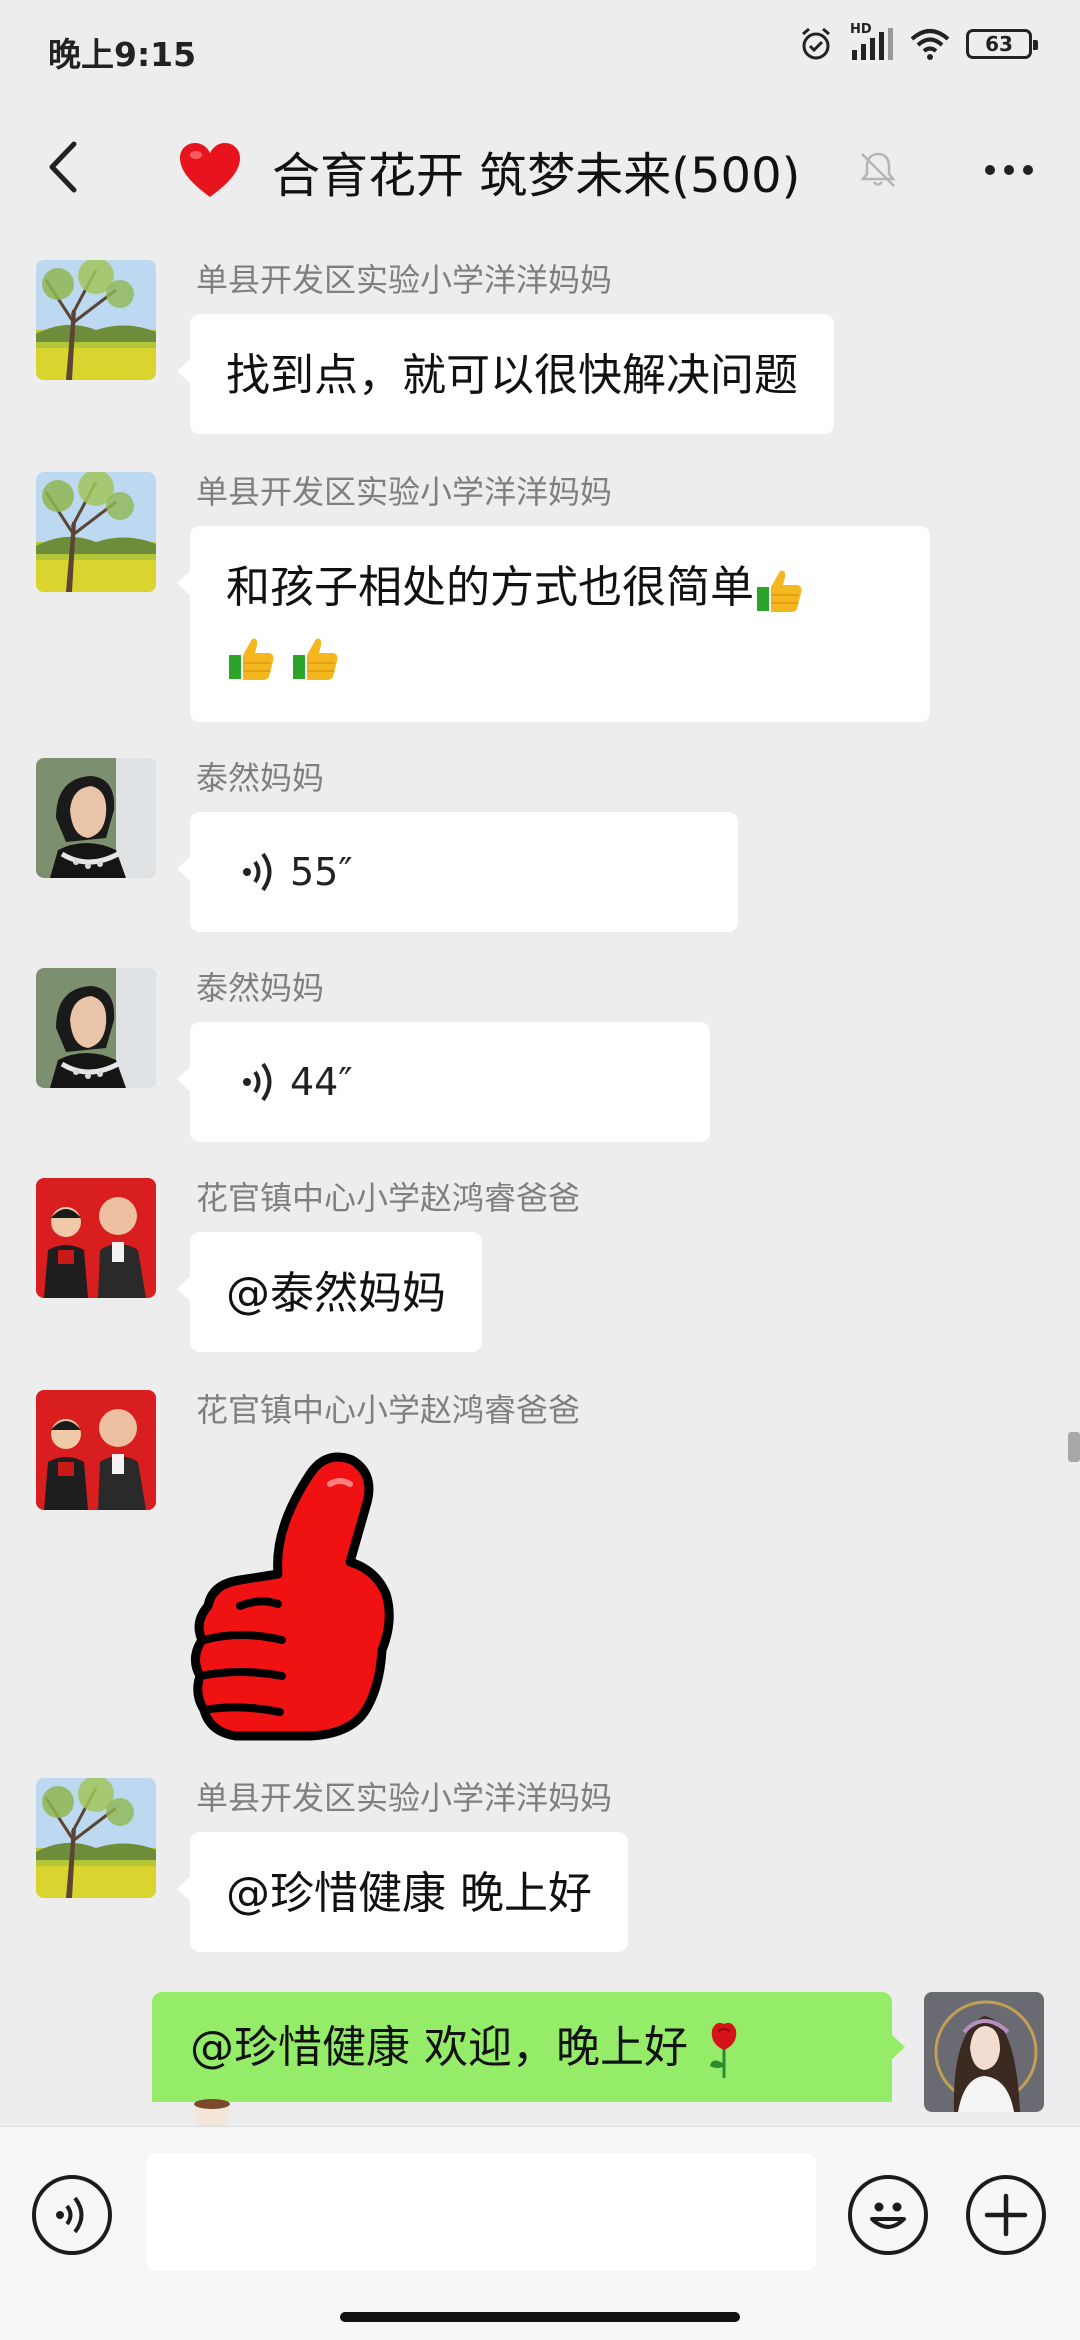 The height and width of the screenshot is (2340, 1080). What do you see at coordinates (816, 43) in the screenshot?
I see `alarm-icon` at bounding box center [816, 43].